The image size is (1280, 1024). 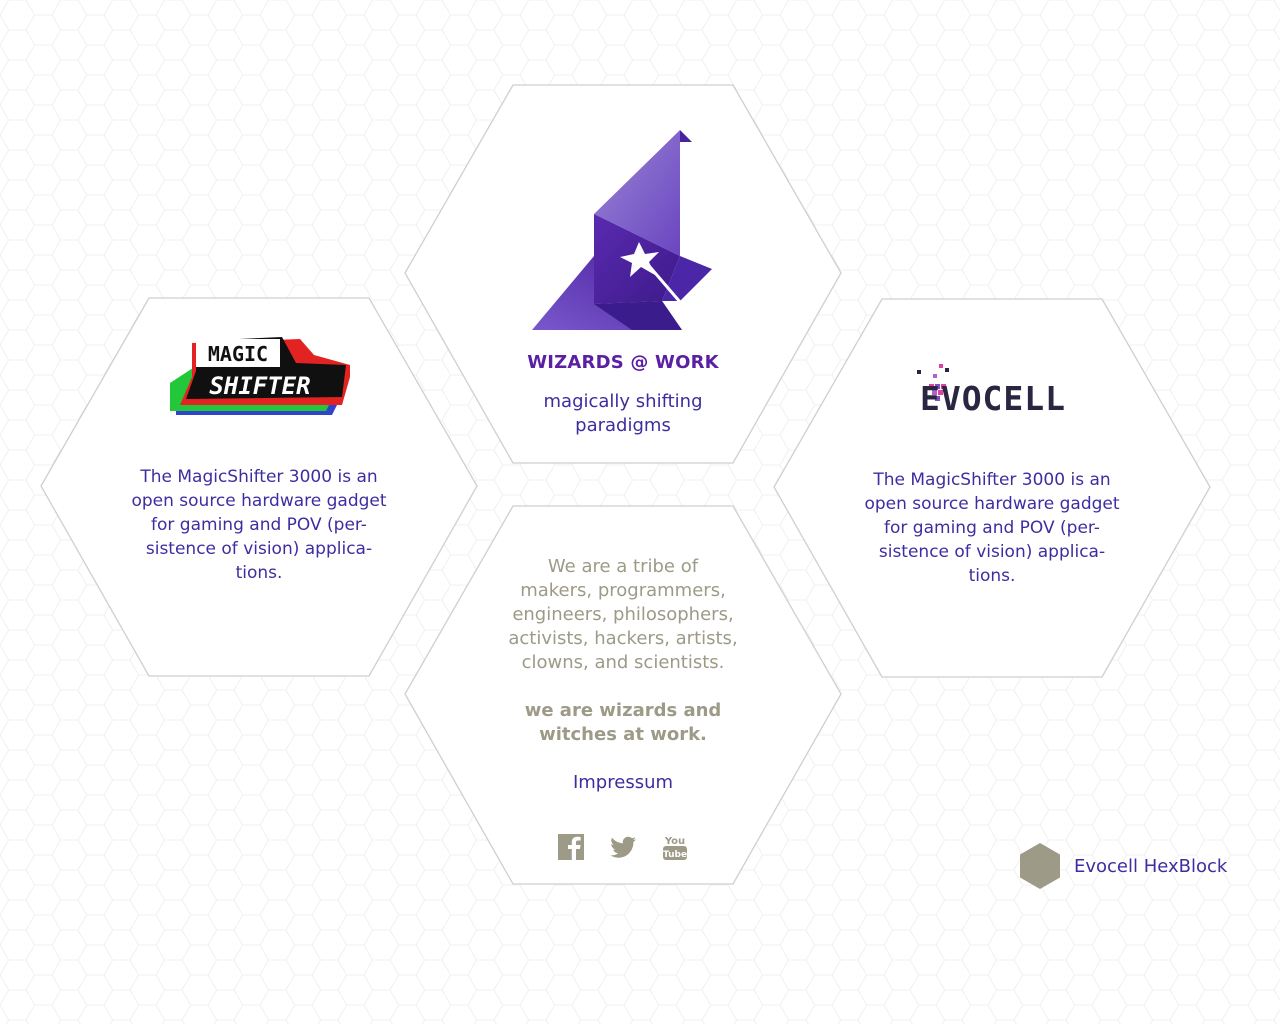 What do you see at coordinates (623, 782) in the screenshot?
I see `impressum-link: Impressum` at bounding box center [623, 782].